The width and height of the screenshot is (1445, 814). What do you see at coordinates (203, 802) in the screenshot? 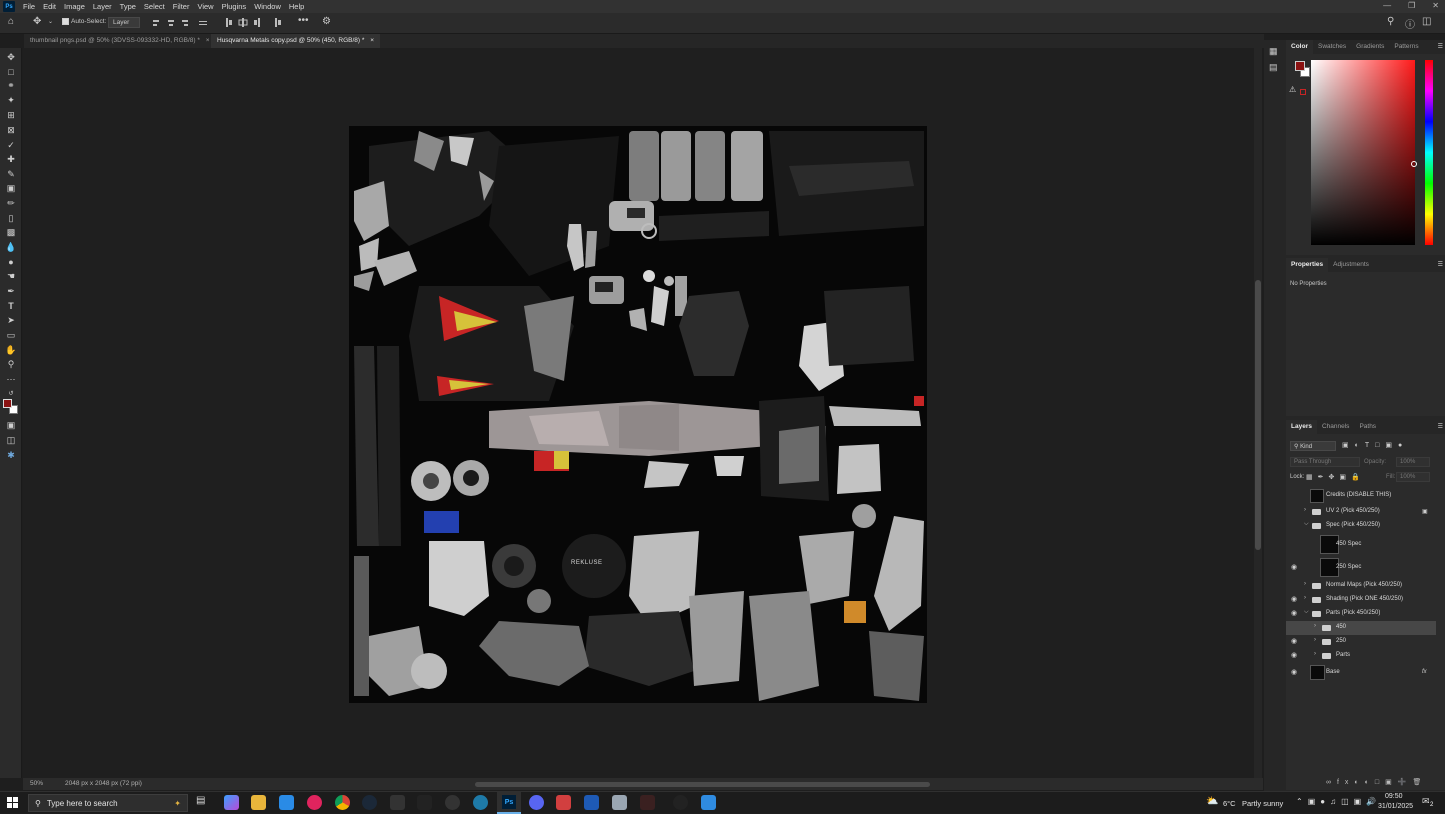
I see `task-view-icon: ▤` at bounding box center [203, 802].